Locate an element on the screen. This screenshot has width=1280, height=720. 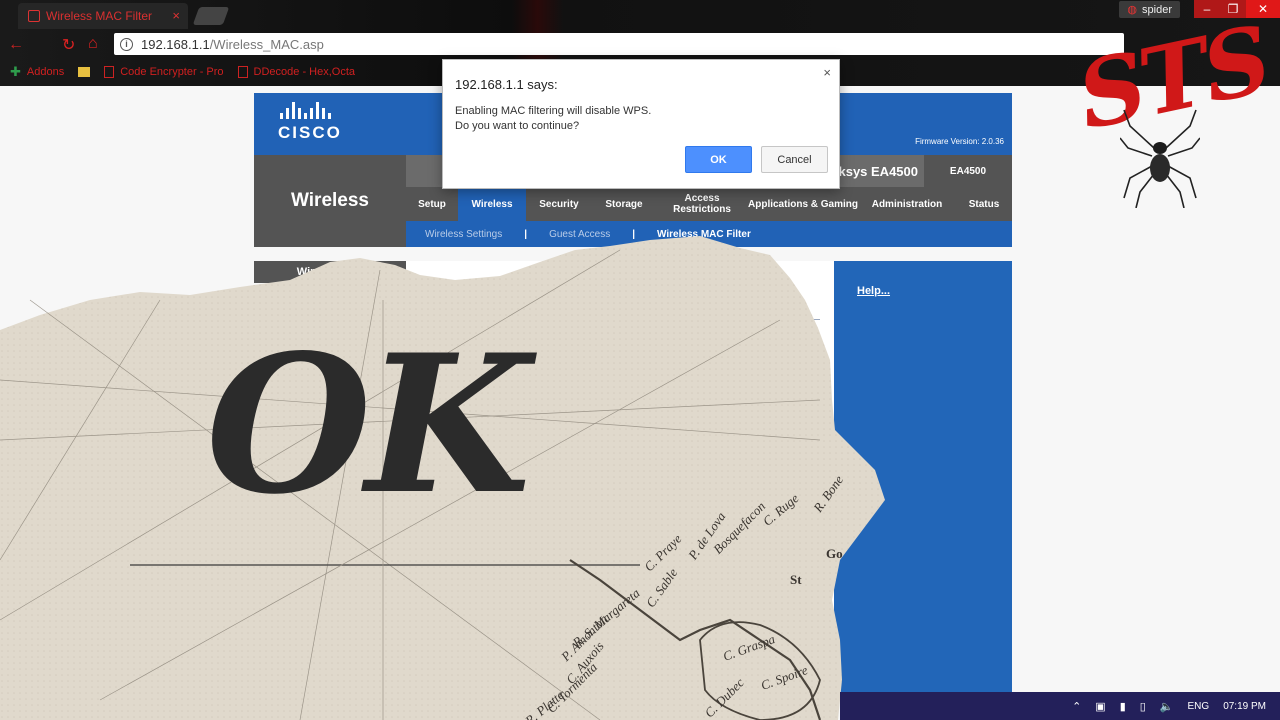
bookmark-code-encrypter: Code Encrypter - Pro is located at coordinates (164, 72).